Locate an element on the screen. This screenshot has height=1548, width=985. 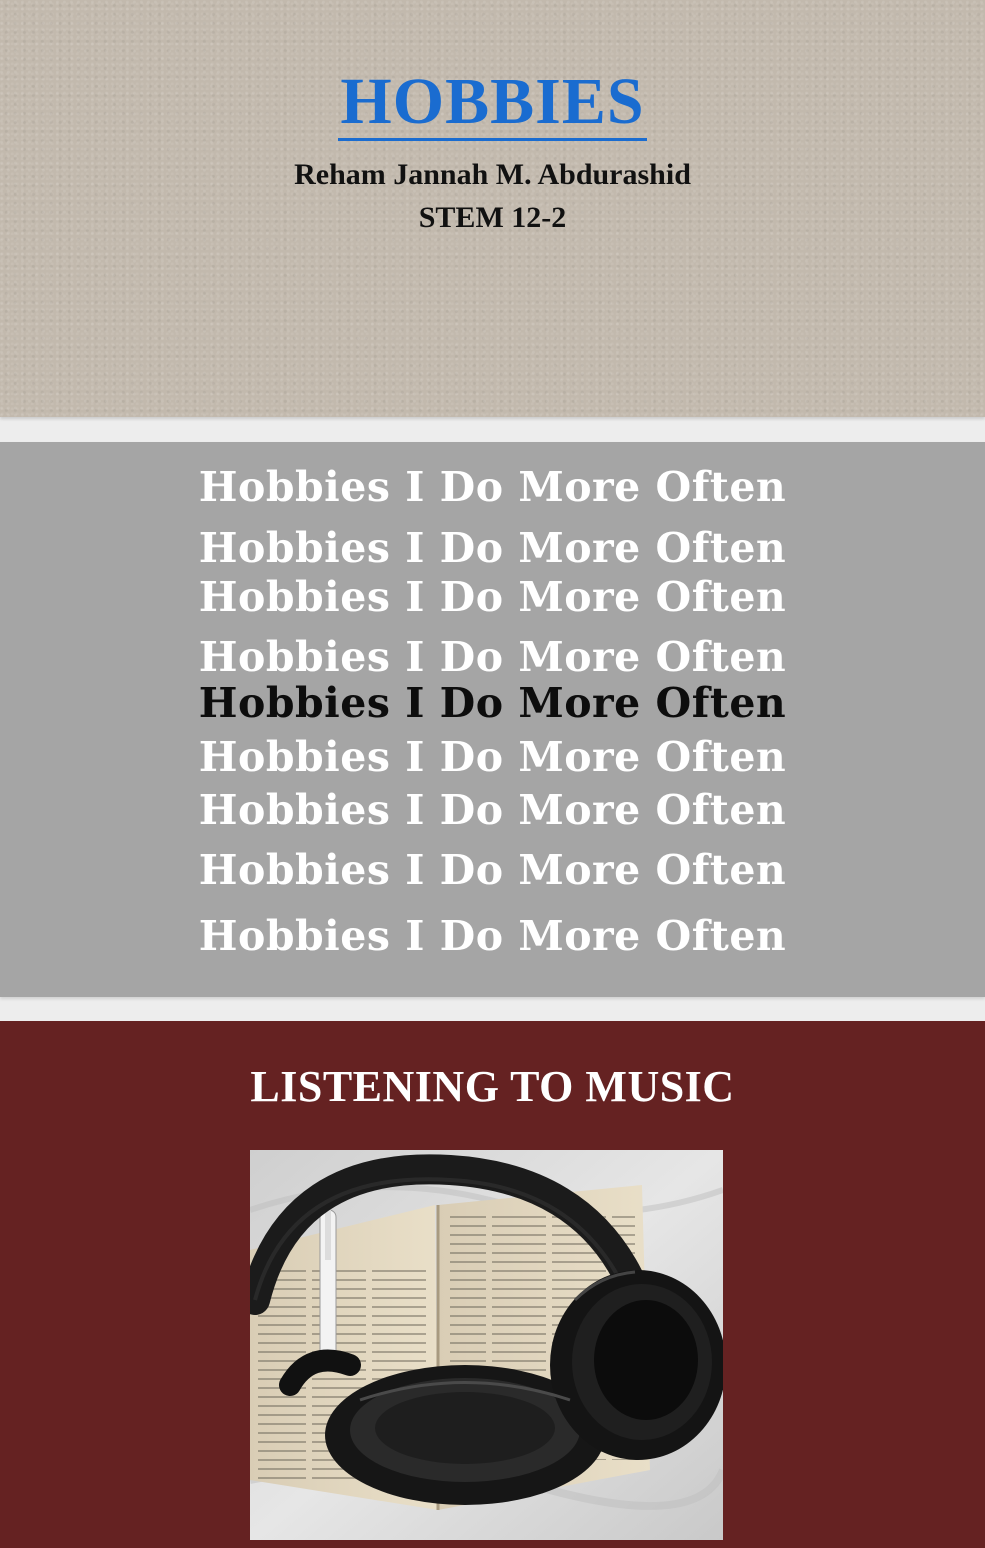
presentation-title-text: HOBBIES is located at coordinates (492, 103).